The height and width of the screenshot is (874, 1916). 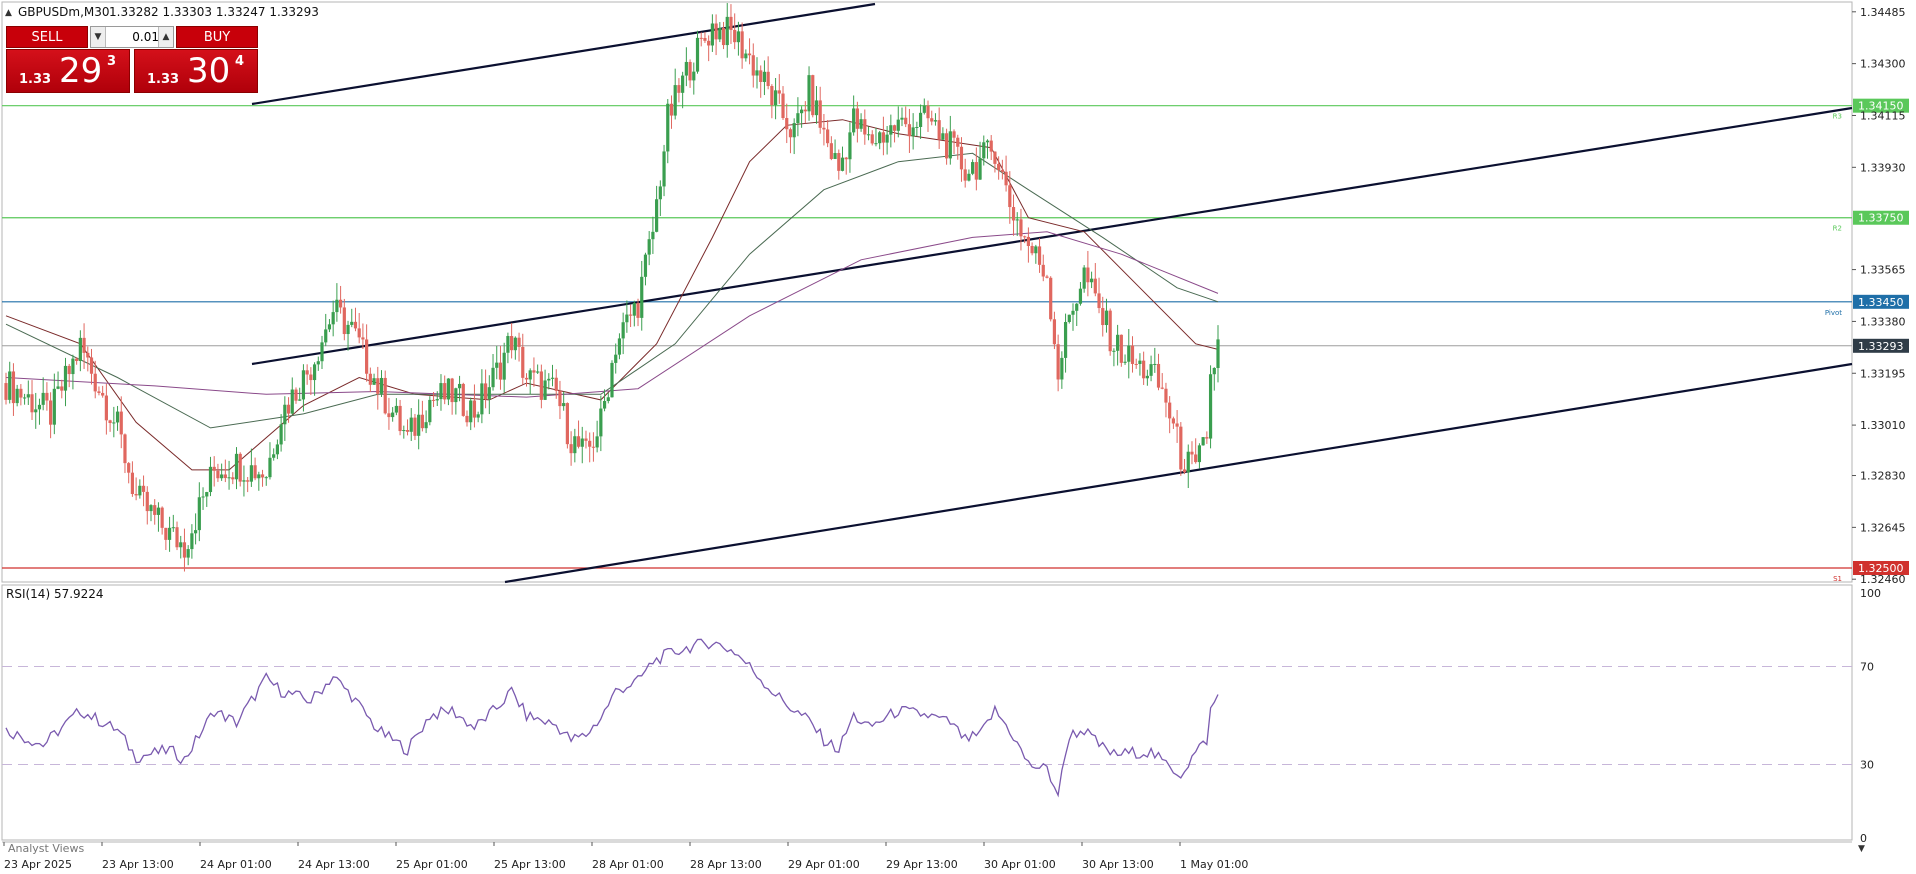 What do you see at coordinates (1870, 593) in the screenshot?
I see `rsi-axis-label: 100` at bounding box center [1870, 593].